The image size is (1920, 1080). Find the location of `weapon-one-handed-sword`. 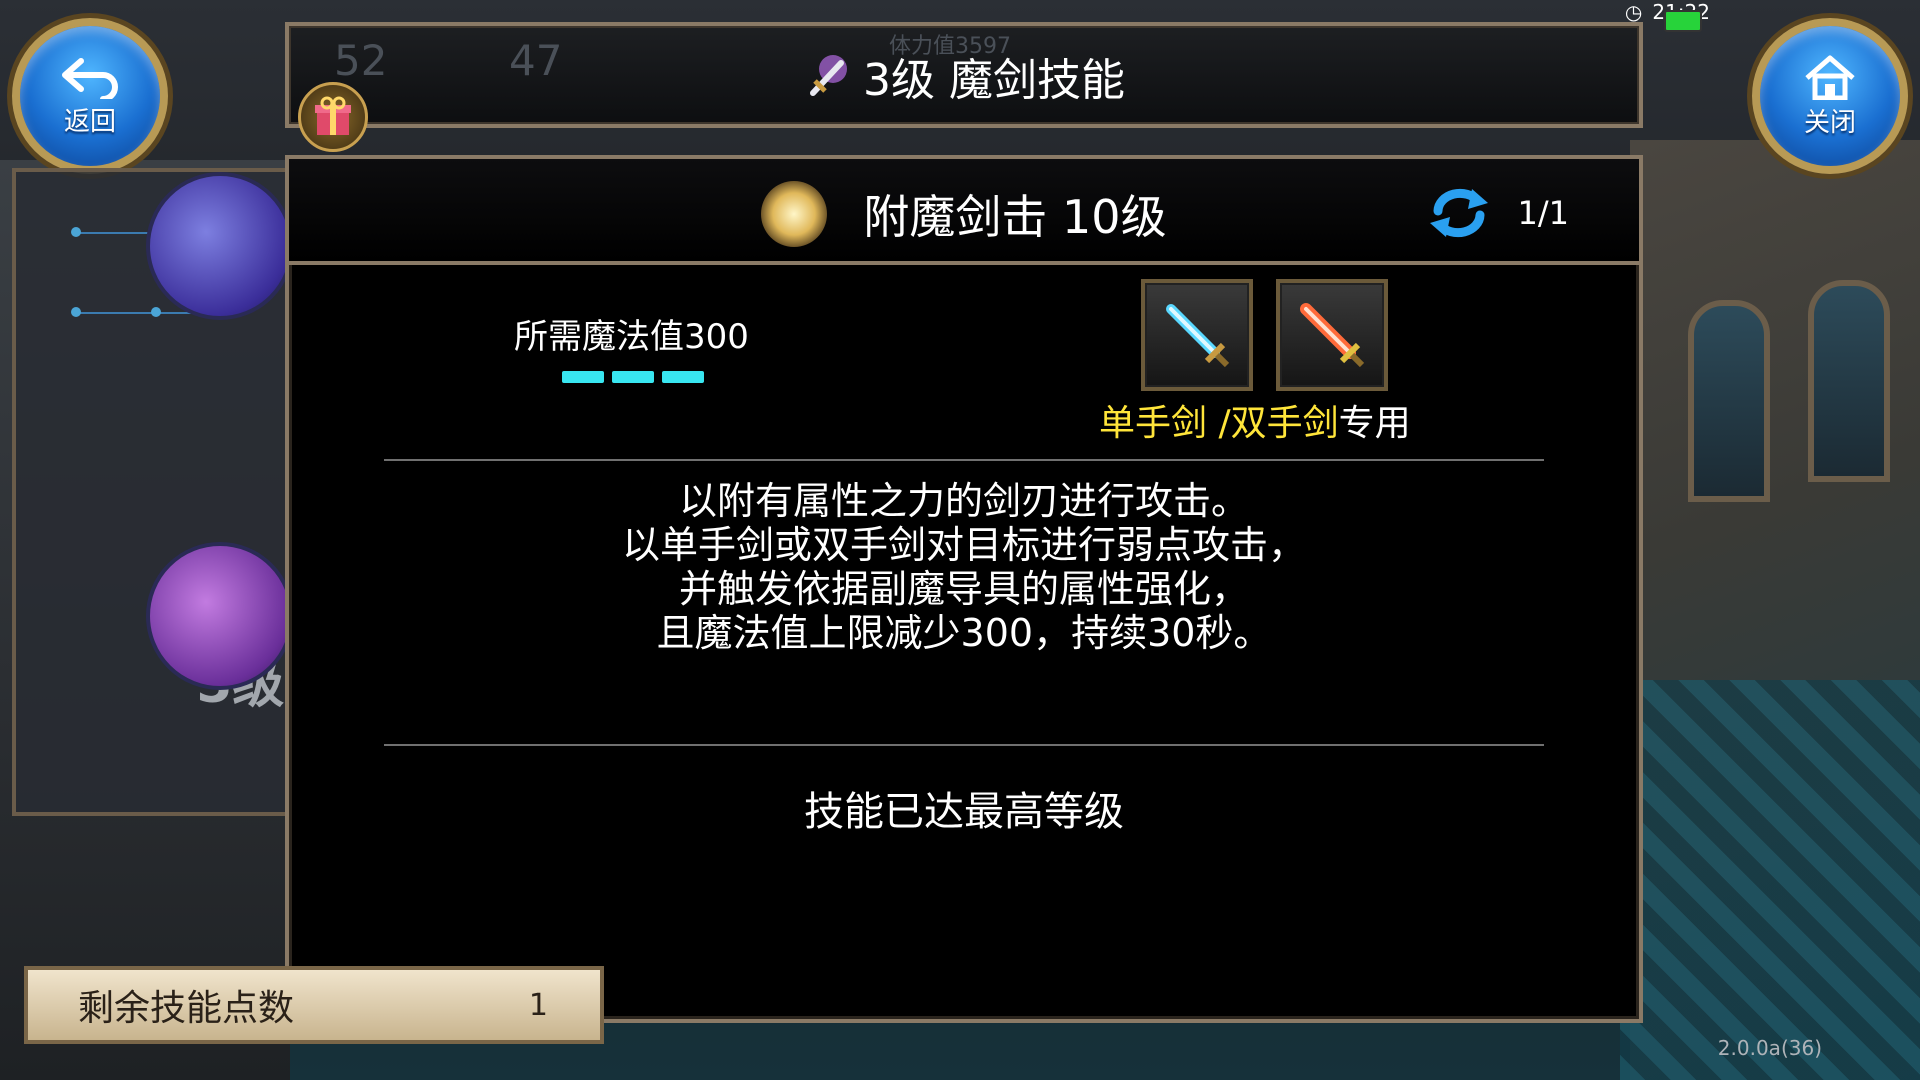

weapon-one-handed-sword is located at coordinates (1197, 335).